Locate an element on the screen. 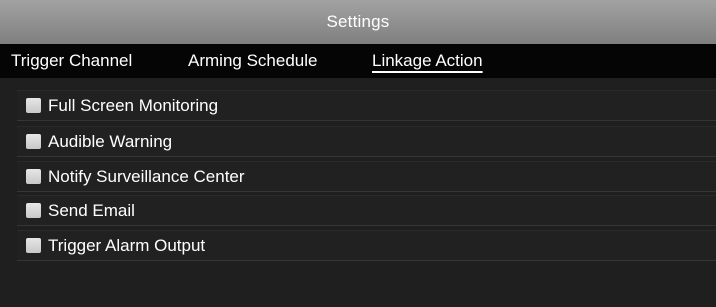 The width and height of the screenshot is (716, 307). tab-trigger-channel: Trigger Channel is located at coordinates (71, 61).